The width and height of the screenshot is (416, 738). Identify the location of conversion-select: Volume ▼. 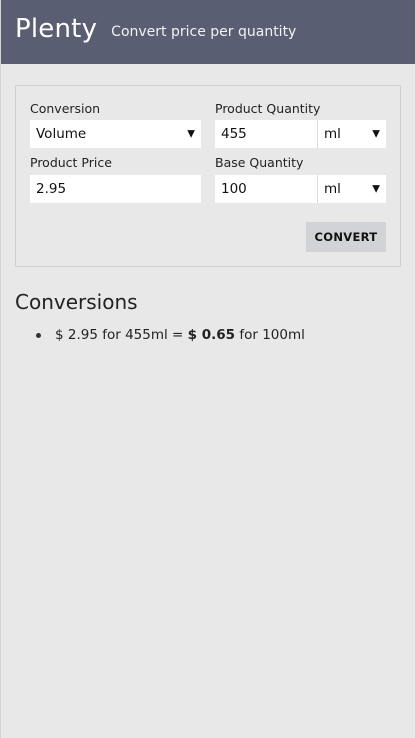
(115, 134).